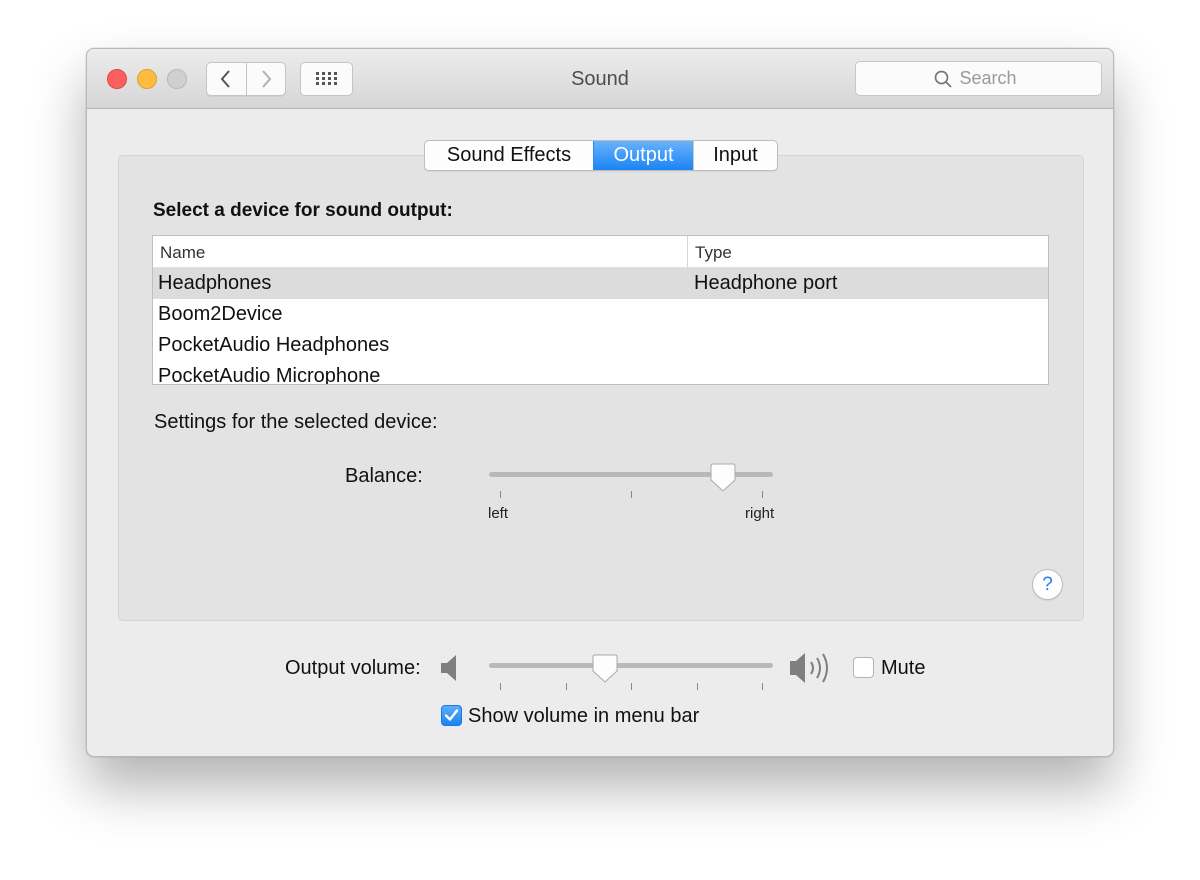 The width and height of the screenshot is (1200, 880). Describe the element at coordinates (584, 716) in the screenshot. I see `show-volume-in-menu-bar-label: Show volume in menu bar` at that location.